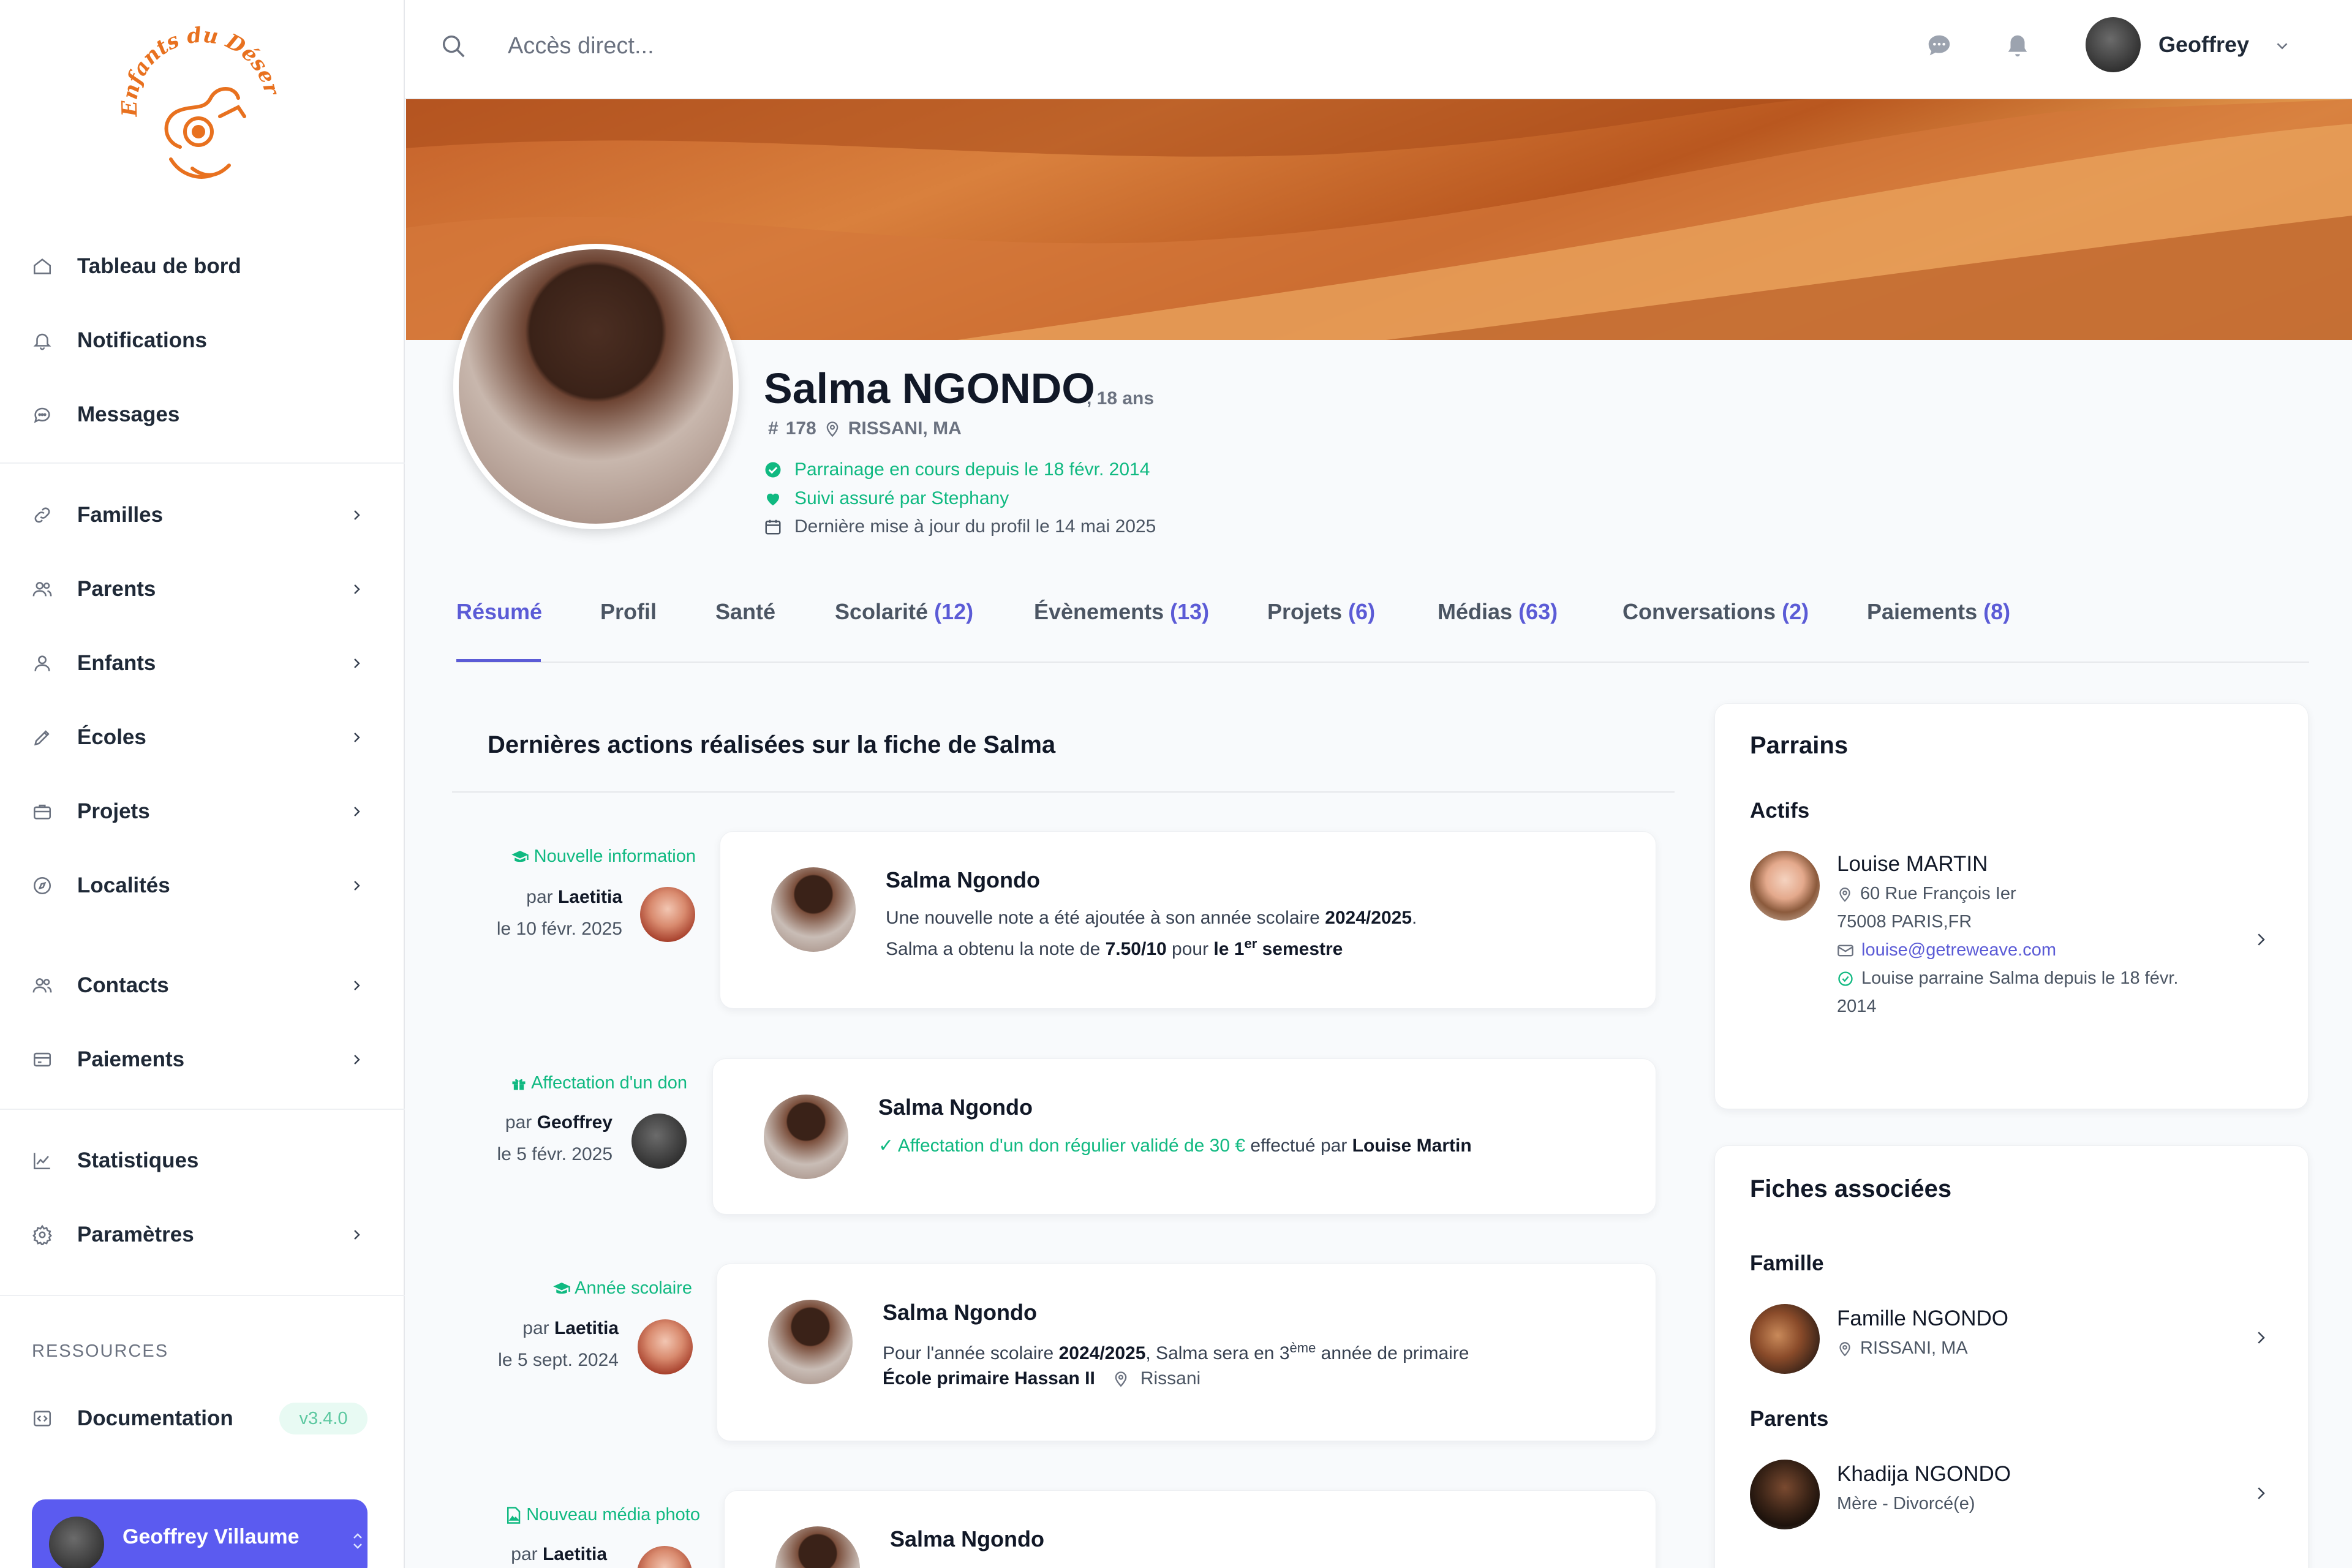 This screenshot has width=2352, height=1568. Describe the element at coordinates (1498, 612) in the screenshot. I see `tab-medias: Médias (63)` at that location.